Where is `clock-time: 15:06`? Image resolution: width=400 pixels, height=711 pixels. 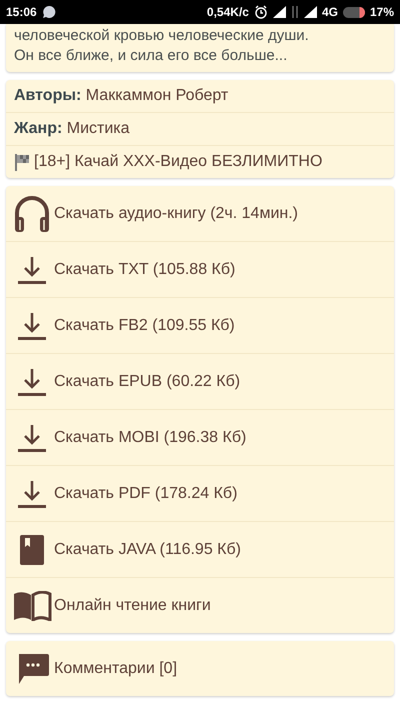
clock-time: 15:06 is located at coordinates (21, 12).